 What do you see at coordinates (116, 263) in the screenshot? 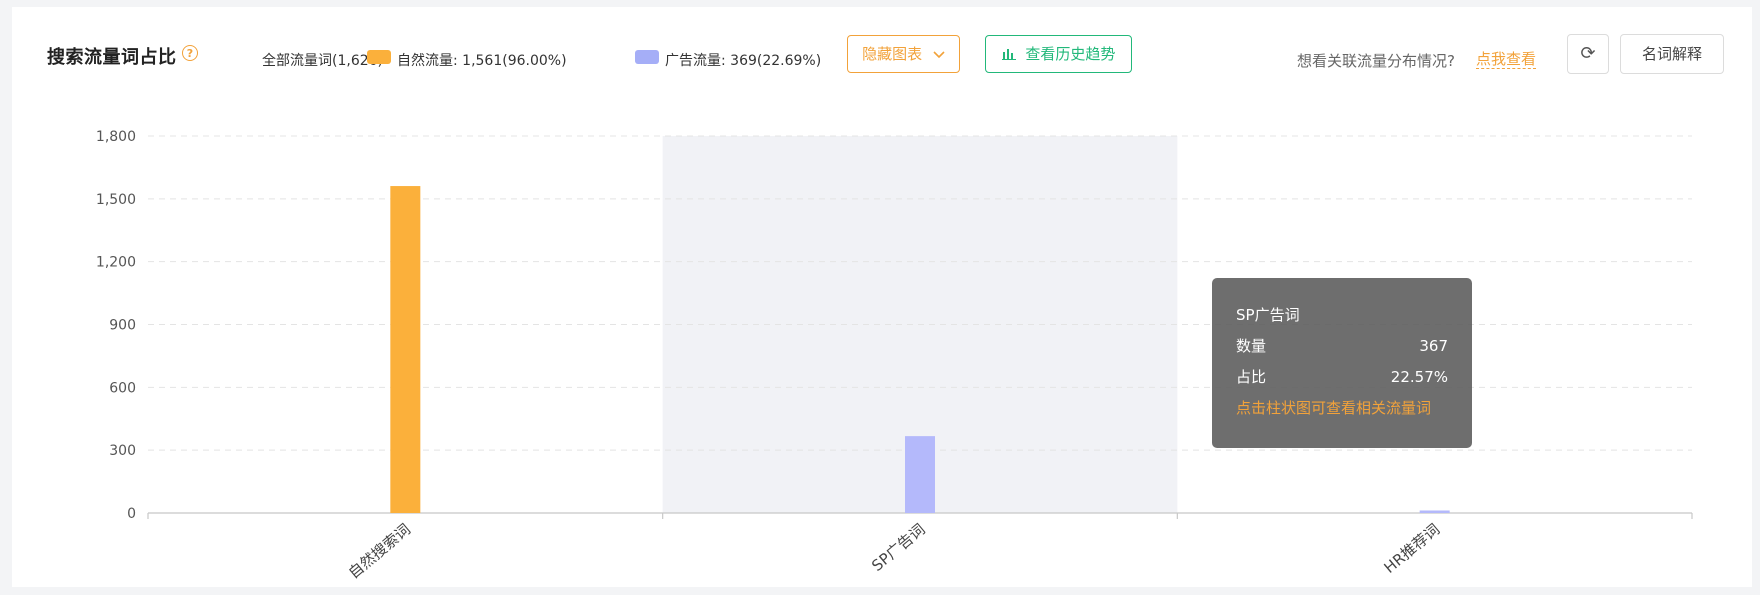
I see `y-tick-label: 1,200` at bounding box center [116, 263].